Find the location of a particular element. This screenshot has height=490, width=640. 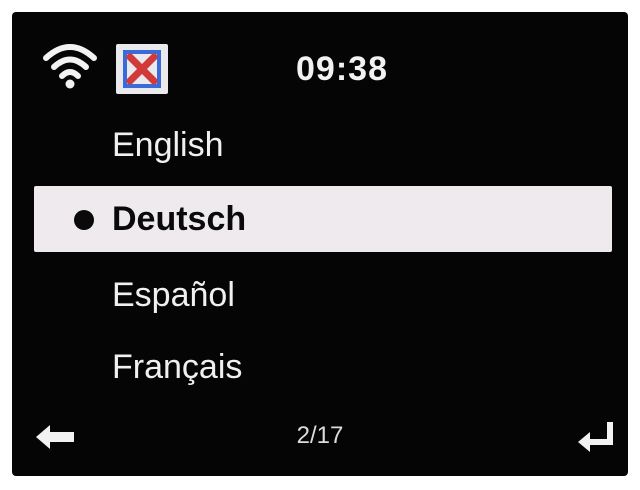

no-signal-icon is located at coordinates (142, 69).